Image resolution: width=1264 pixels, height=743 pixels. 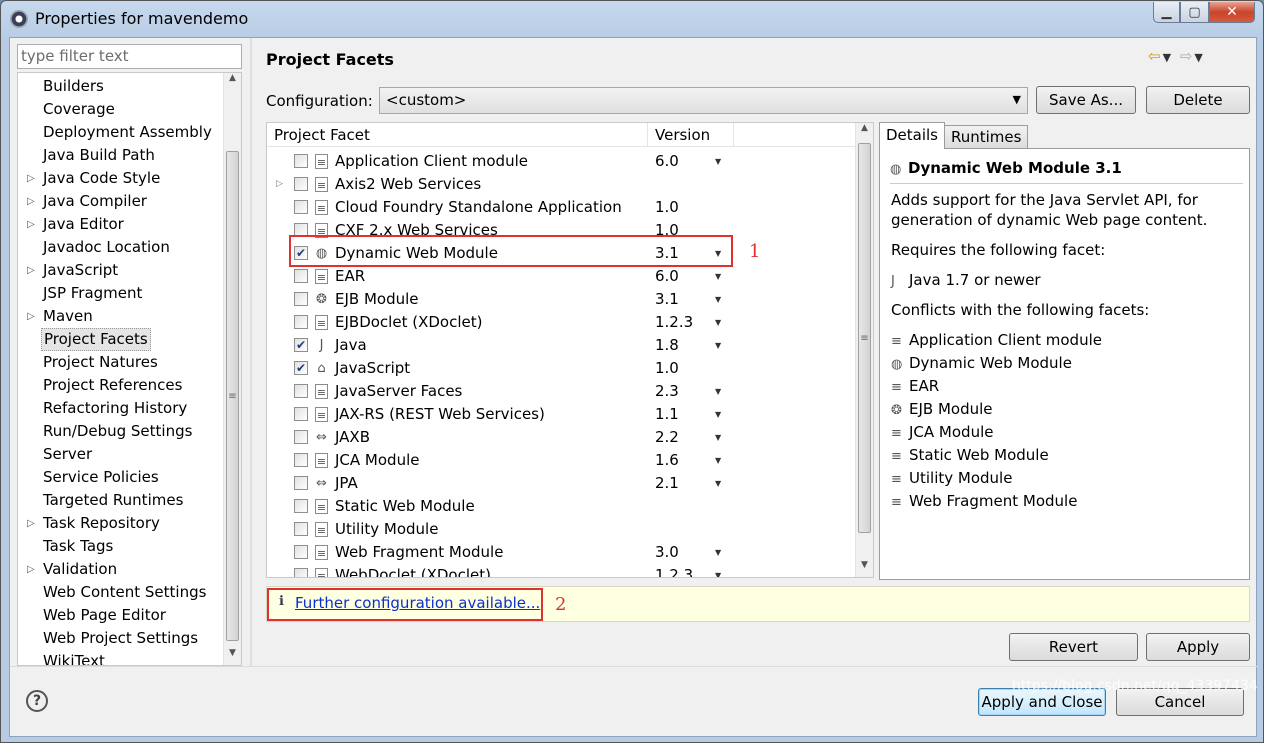 What do you see at coordinates (562, 460) in the screenshot?
I see `facet-row: ≡ JCA Module 1.6 ▼` at bounding box center [562, 460].